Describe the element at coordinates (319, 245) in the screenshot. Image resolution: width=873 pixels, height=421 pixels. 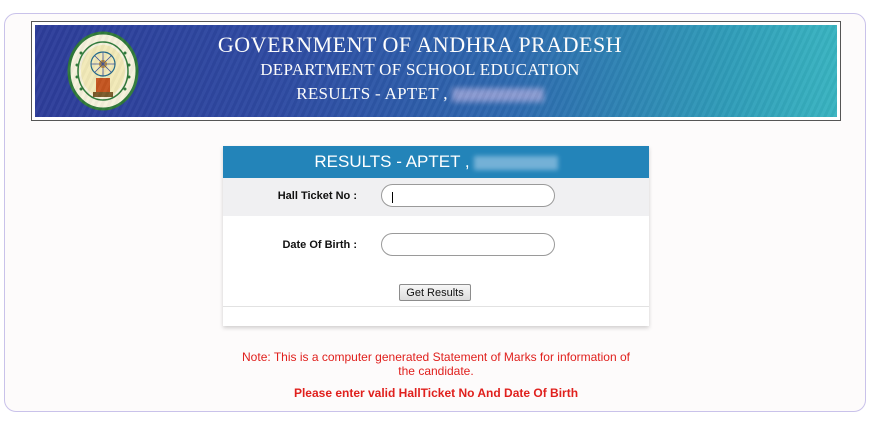
I see `dob-label: Date Of Birth :` at that location.